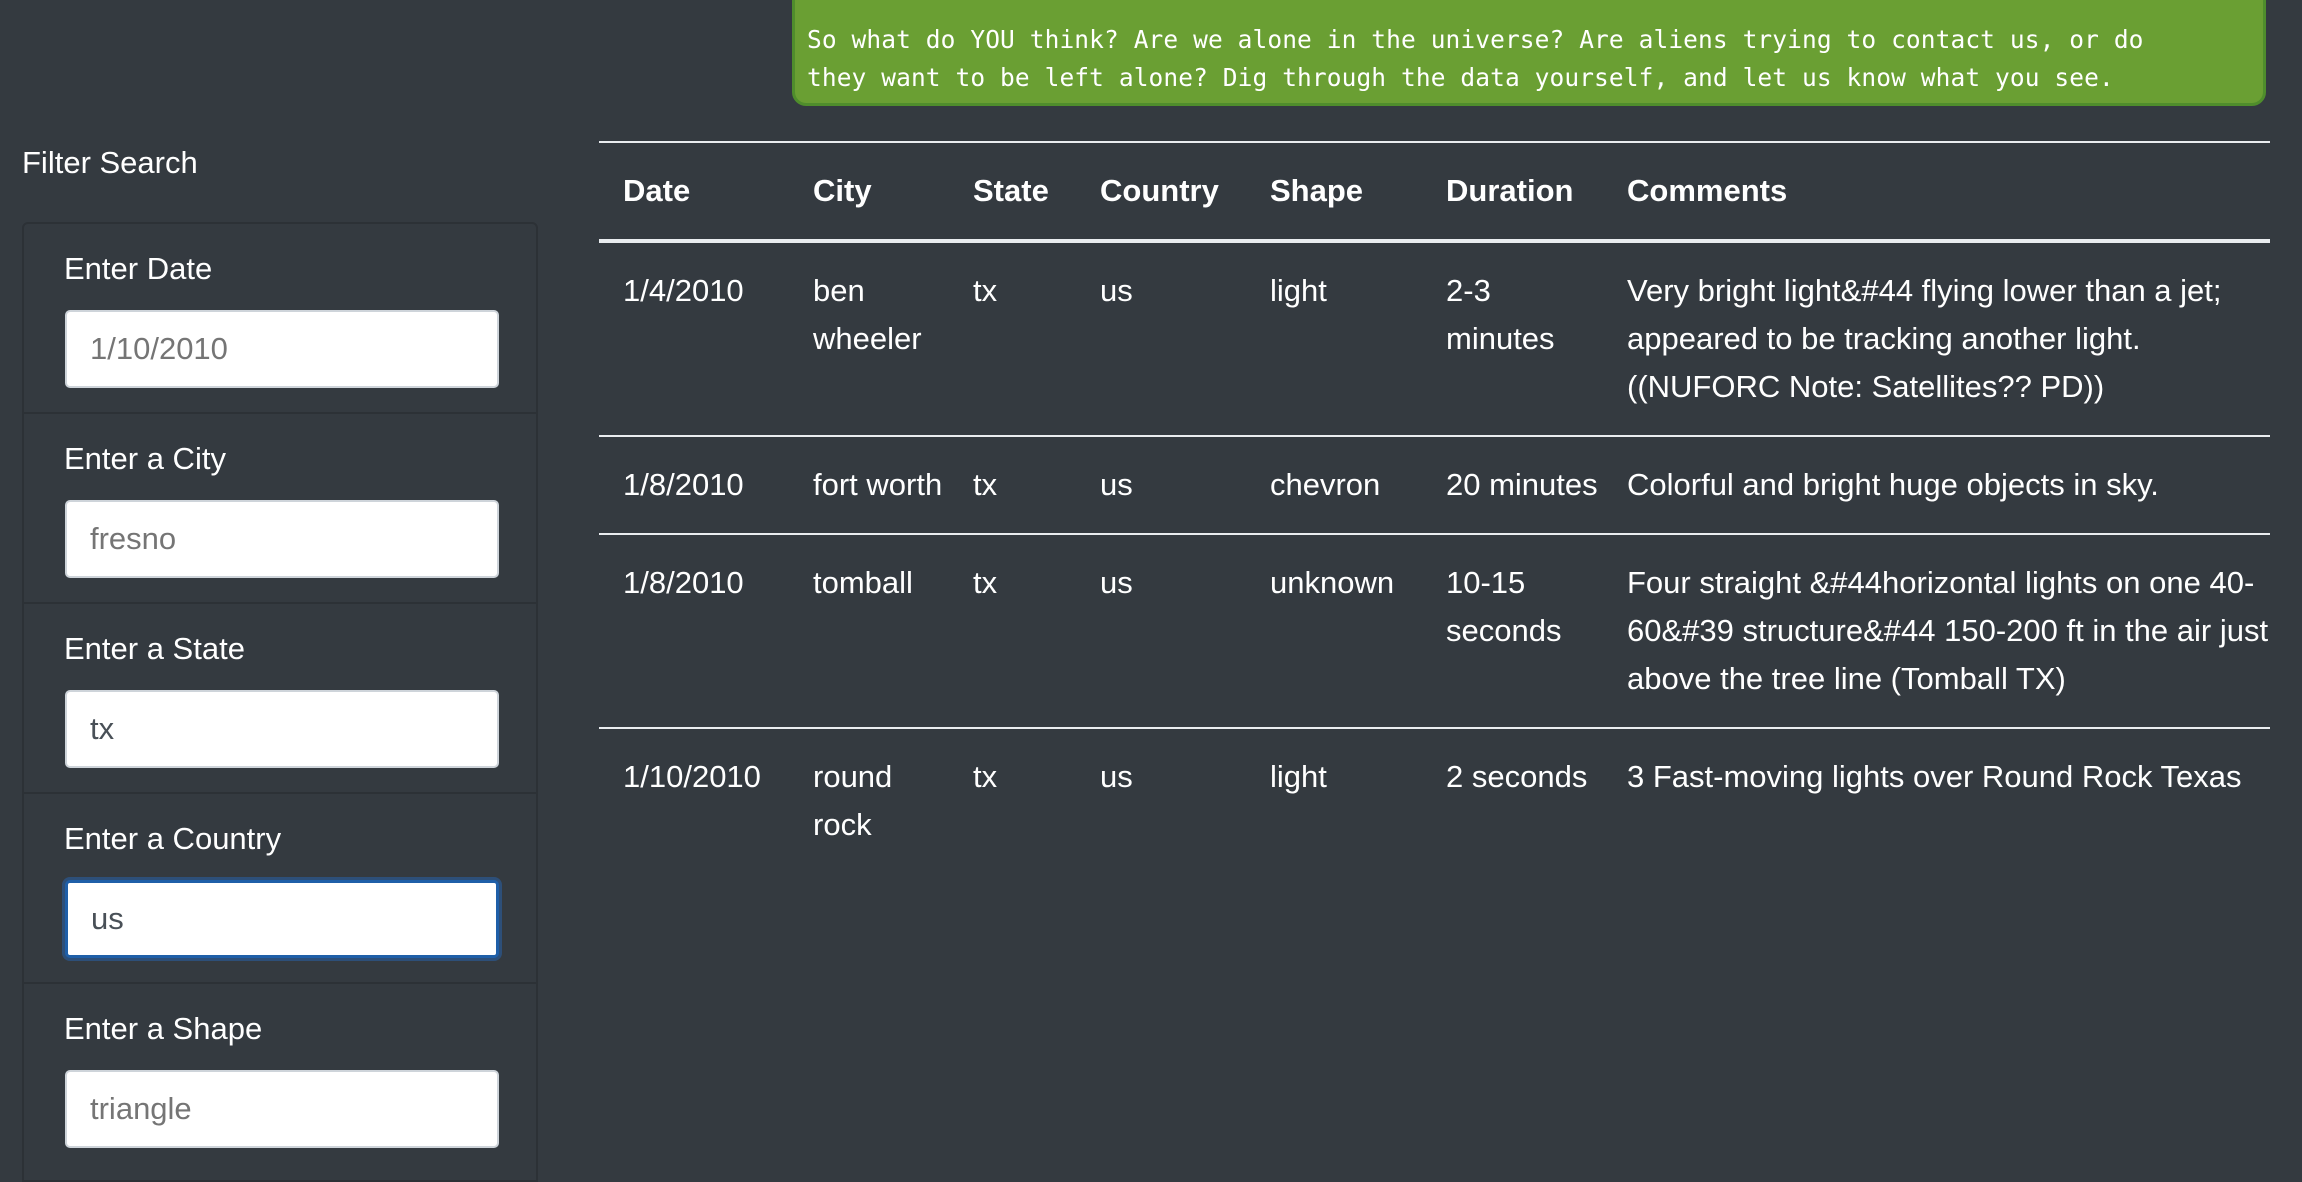 The width and height of the screenshot is (2302, 1182). Describe the element at coordinates (869, 631) in the screenshot. I see `cell-city: tomball` at that location.